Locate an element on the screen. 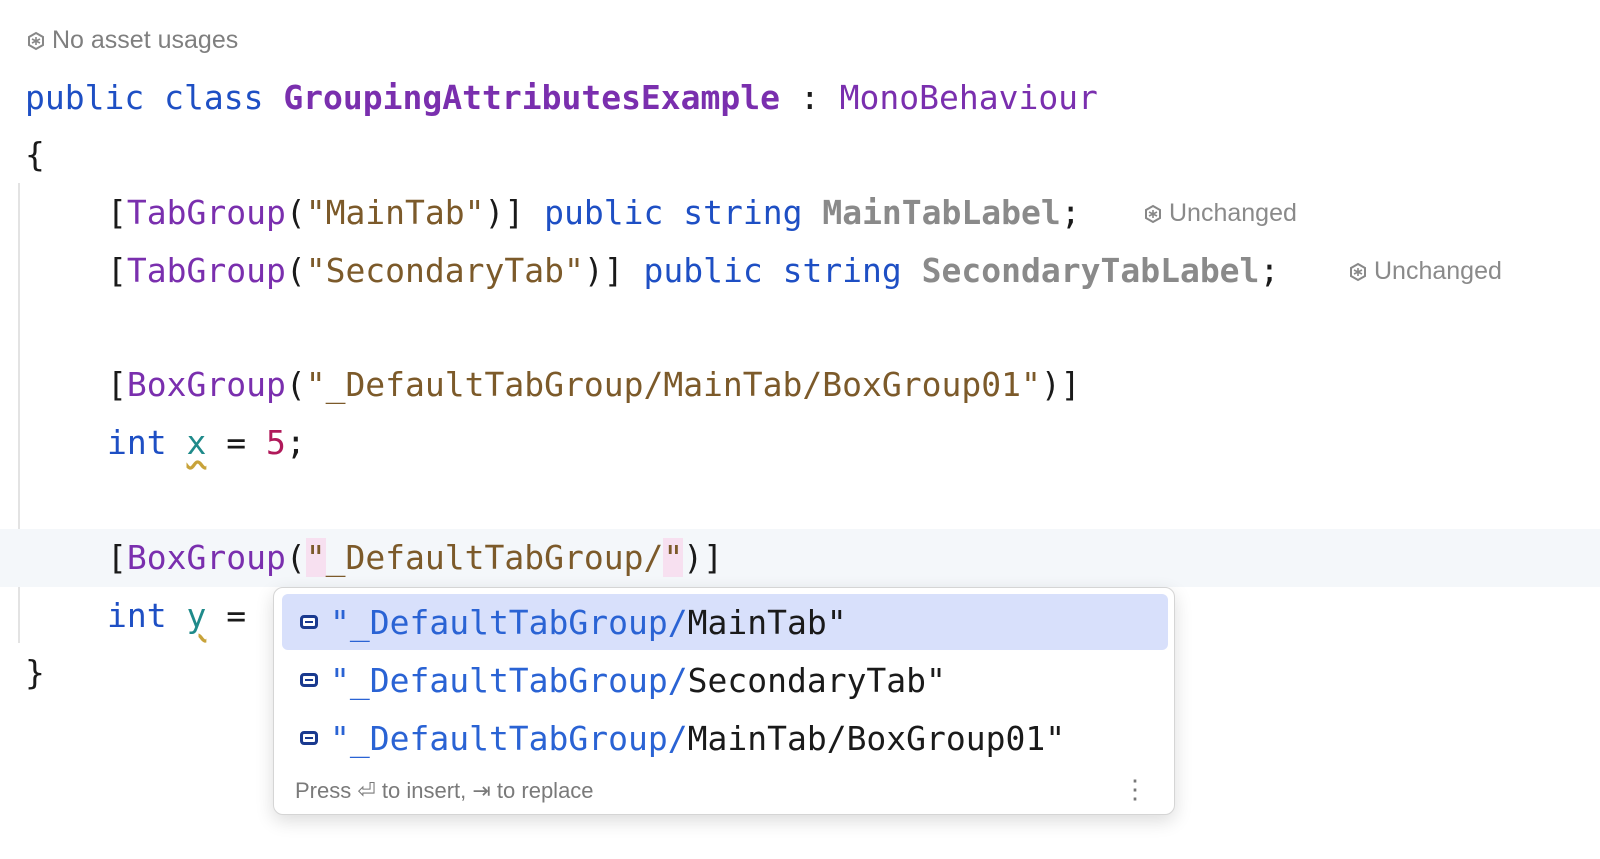 The width and height of the screenshot is (1600, 859). int-x-line: int x = 5; is located at coordinates (206, 443).